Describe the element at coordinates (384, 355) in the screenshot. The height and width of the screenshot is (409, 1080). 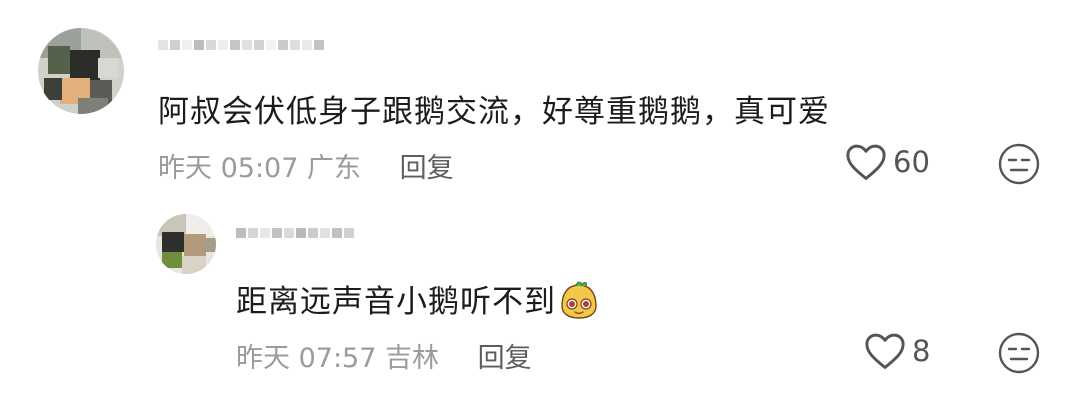
I see `comment-meta: 昨天 07:57 吉林 回复` at that location.